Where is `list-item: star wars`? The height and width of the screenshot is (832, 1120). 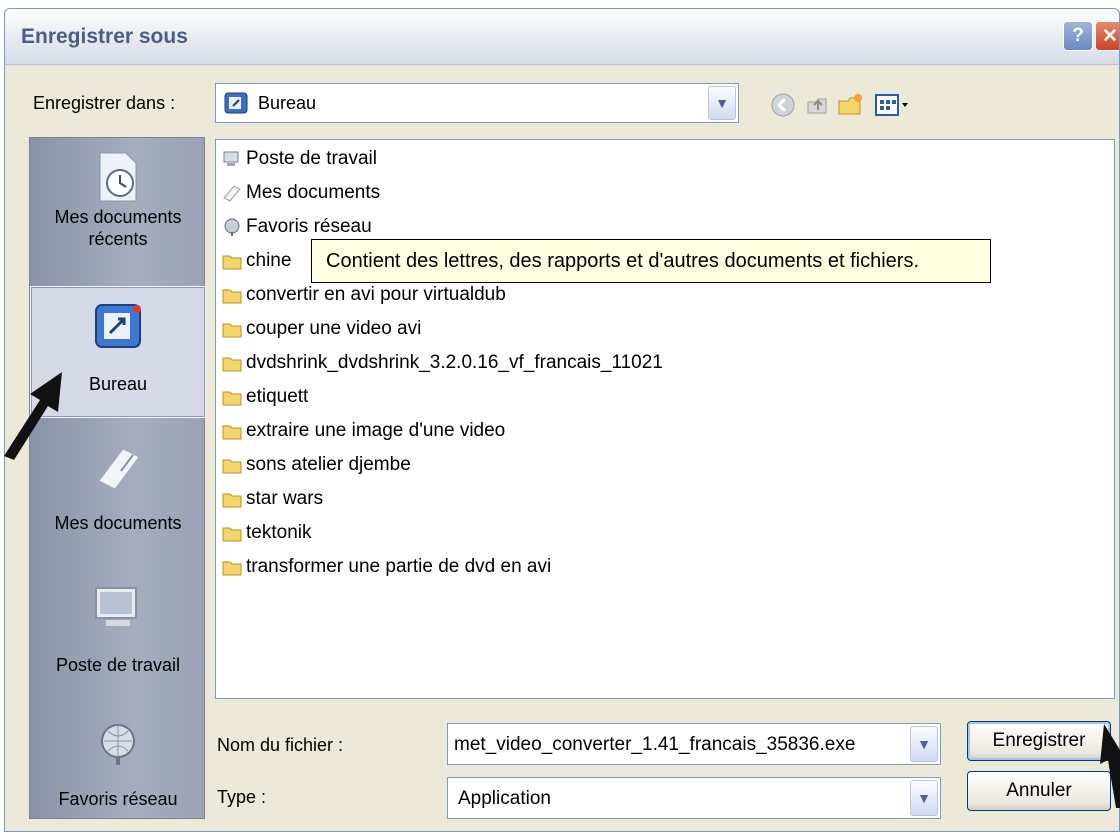
list-item: star wars is located at coordinates (272, 499).